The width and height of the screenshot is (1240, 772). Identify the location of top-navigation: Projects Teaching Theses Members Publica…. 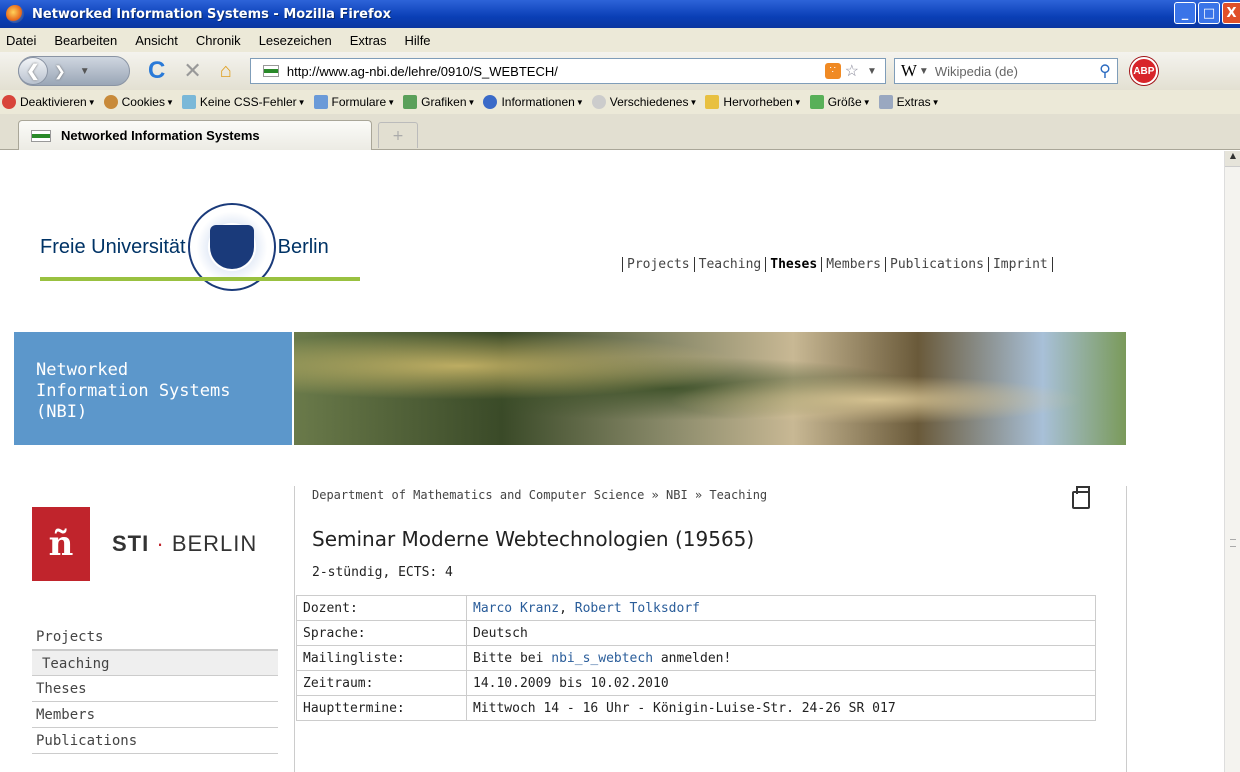
(837, 264).